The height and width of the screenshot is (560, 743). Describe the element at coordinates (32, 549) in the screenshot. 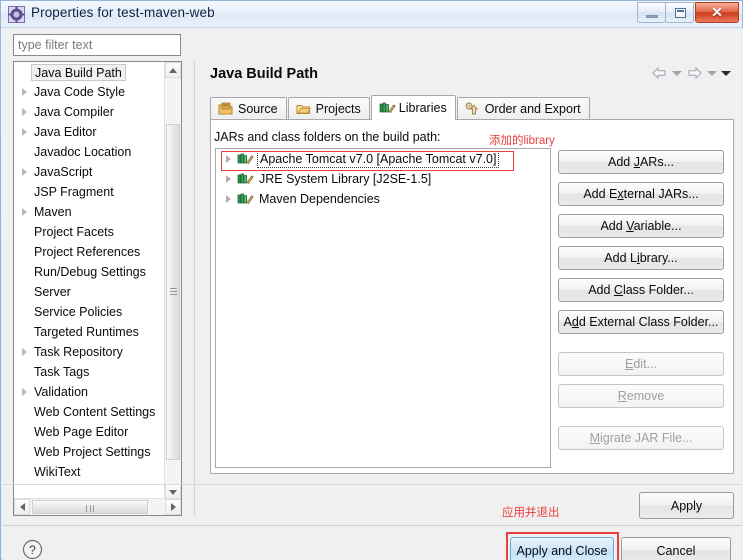

I see `help-icon: ?` at that location.